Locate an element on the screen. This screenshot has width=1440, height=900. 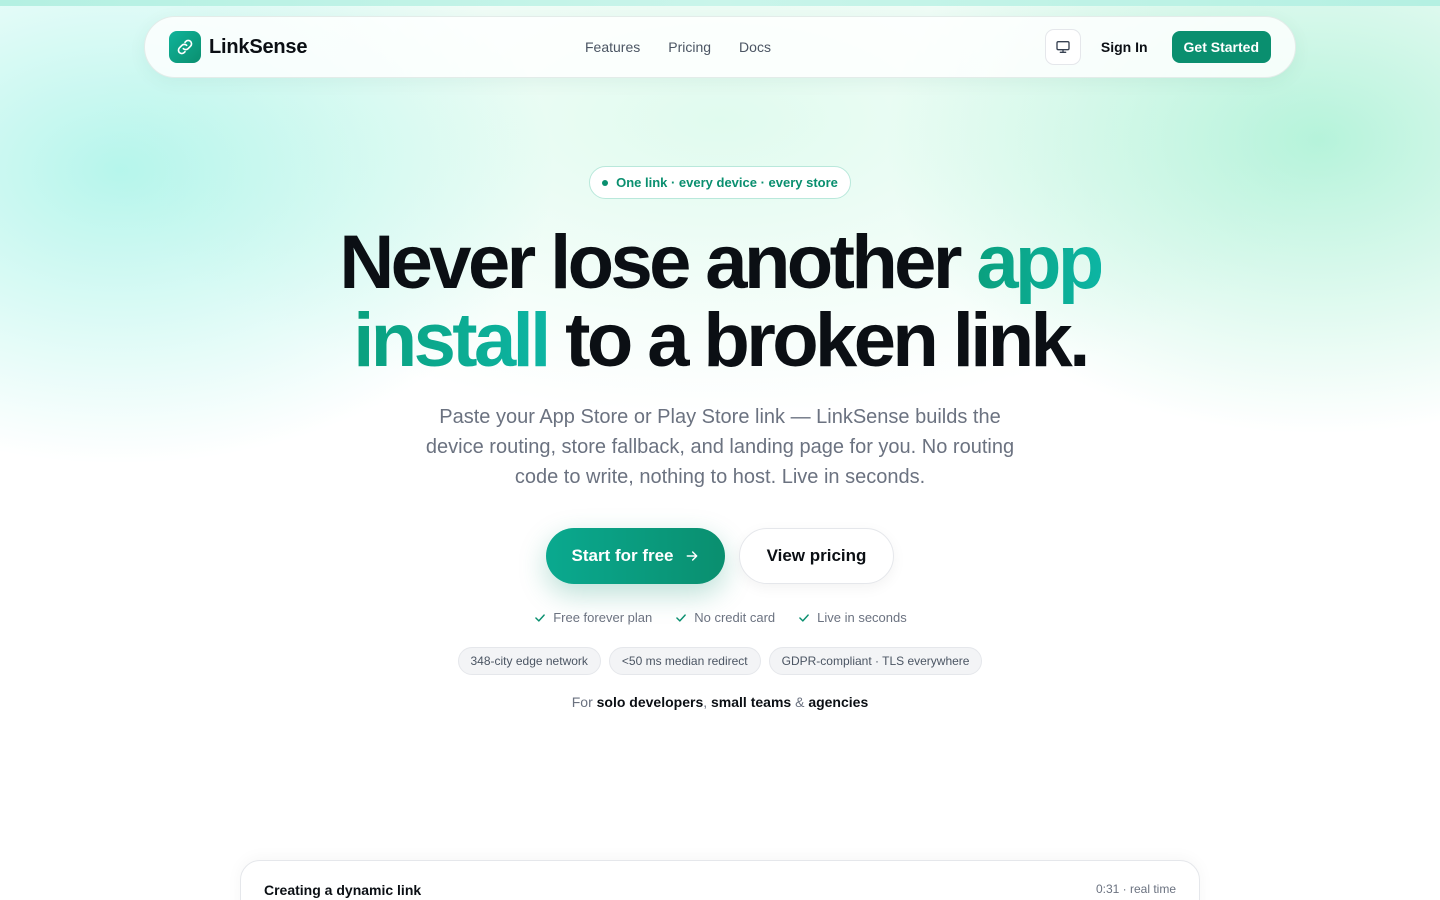
nav-actions: Sign In Get Started is located at coordinates (1157, 47).